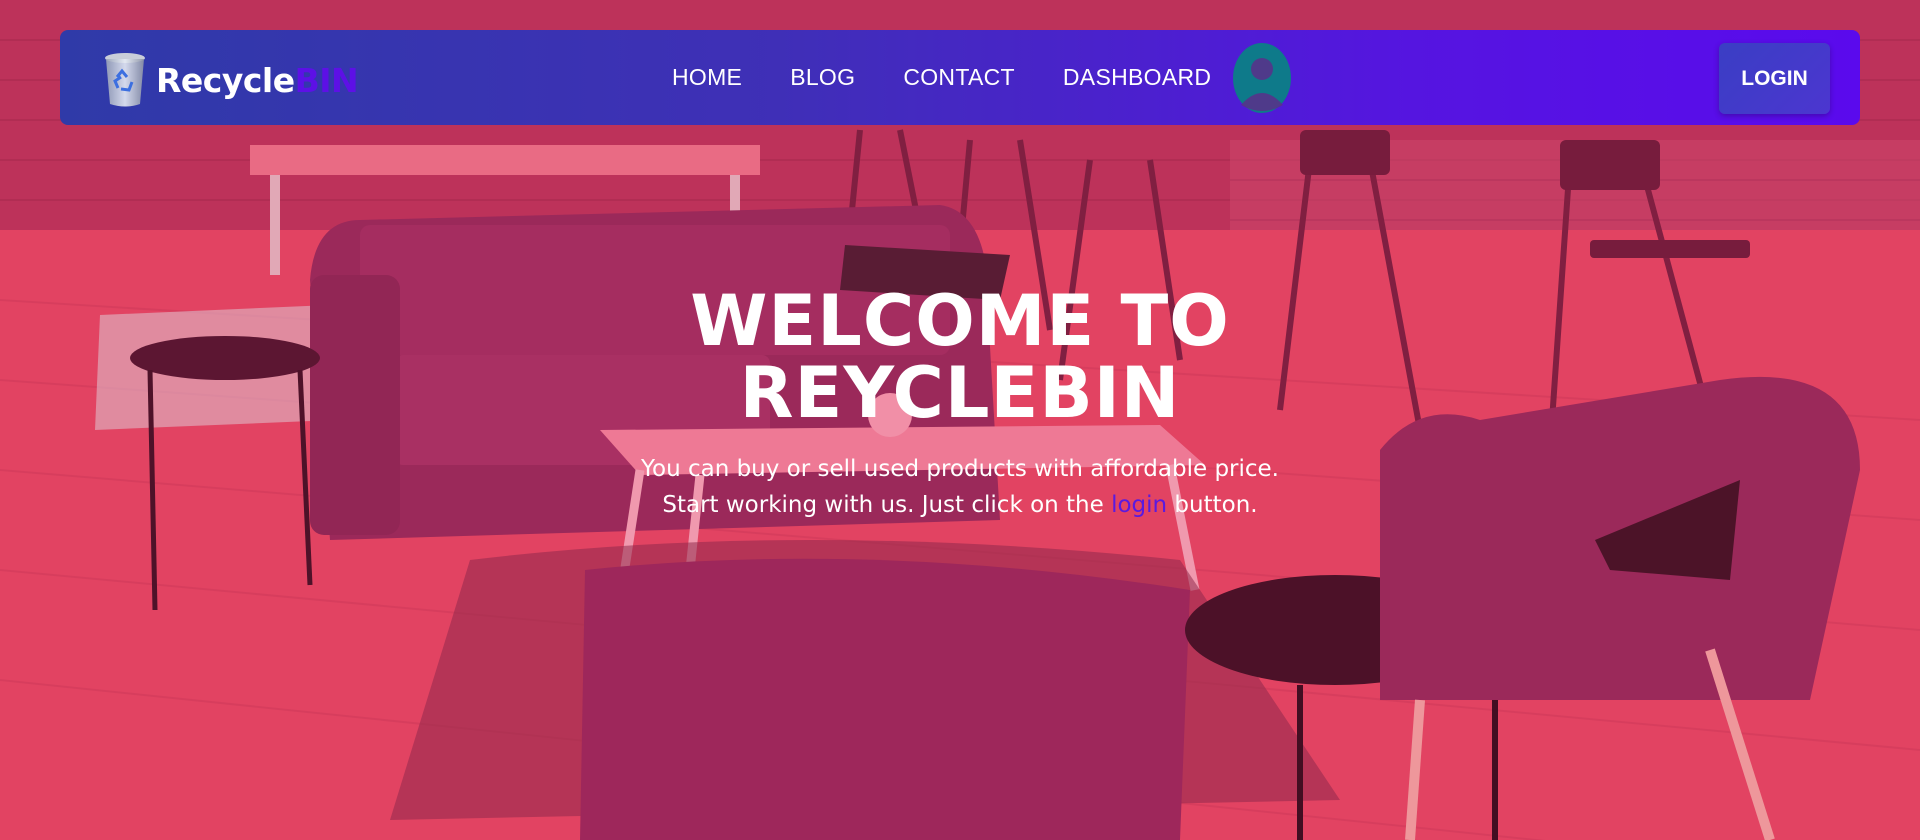  I want to click on brand-name-primary: Recycle, so click(225, 80).